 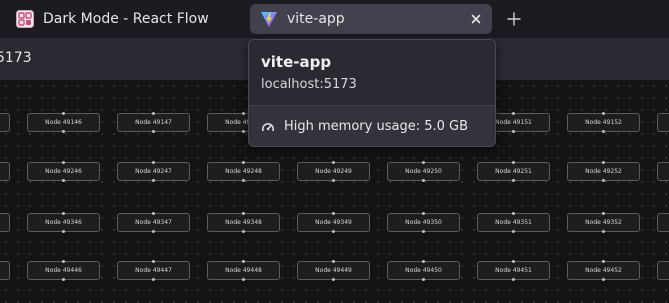 What do you see at coordinates (663, 122) in the screenshot?
I see `flow-node: Node 49153` at bounding box center [663, 122].